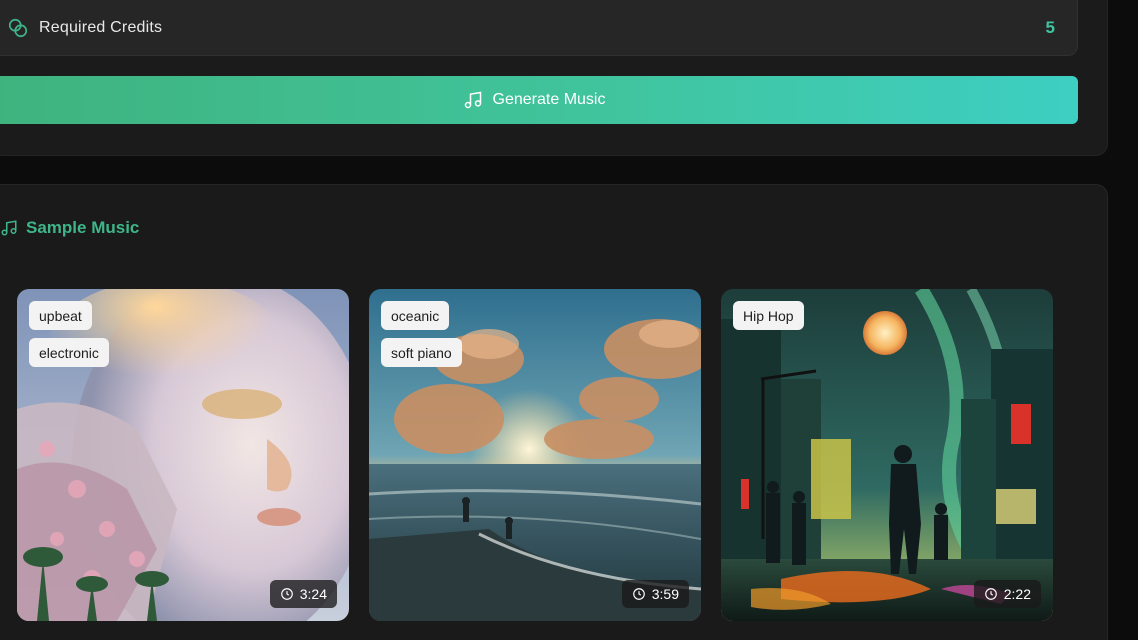 This screenshot has height=640, width=1138. What do you see at coordinates (18, 27) in the screenshot?
I see `coins-icon` at bounding box center [18, 27].